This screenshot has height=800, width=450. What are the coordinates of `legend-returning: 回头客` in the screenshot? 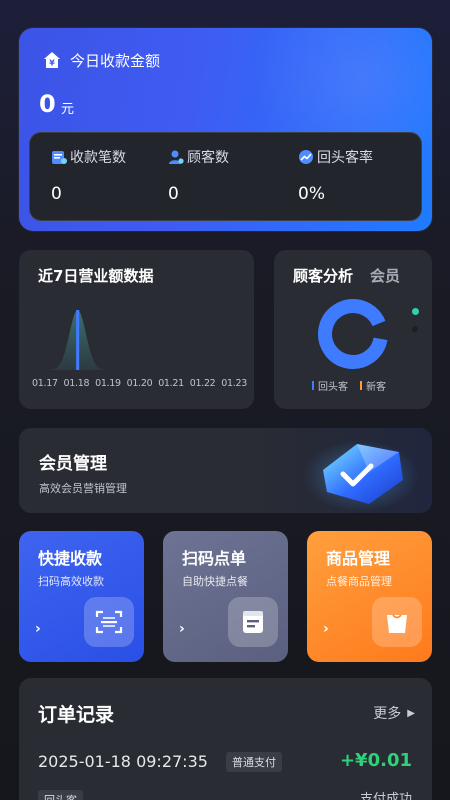 It's located at (330, 385).